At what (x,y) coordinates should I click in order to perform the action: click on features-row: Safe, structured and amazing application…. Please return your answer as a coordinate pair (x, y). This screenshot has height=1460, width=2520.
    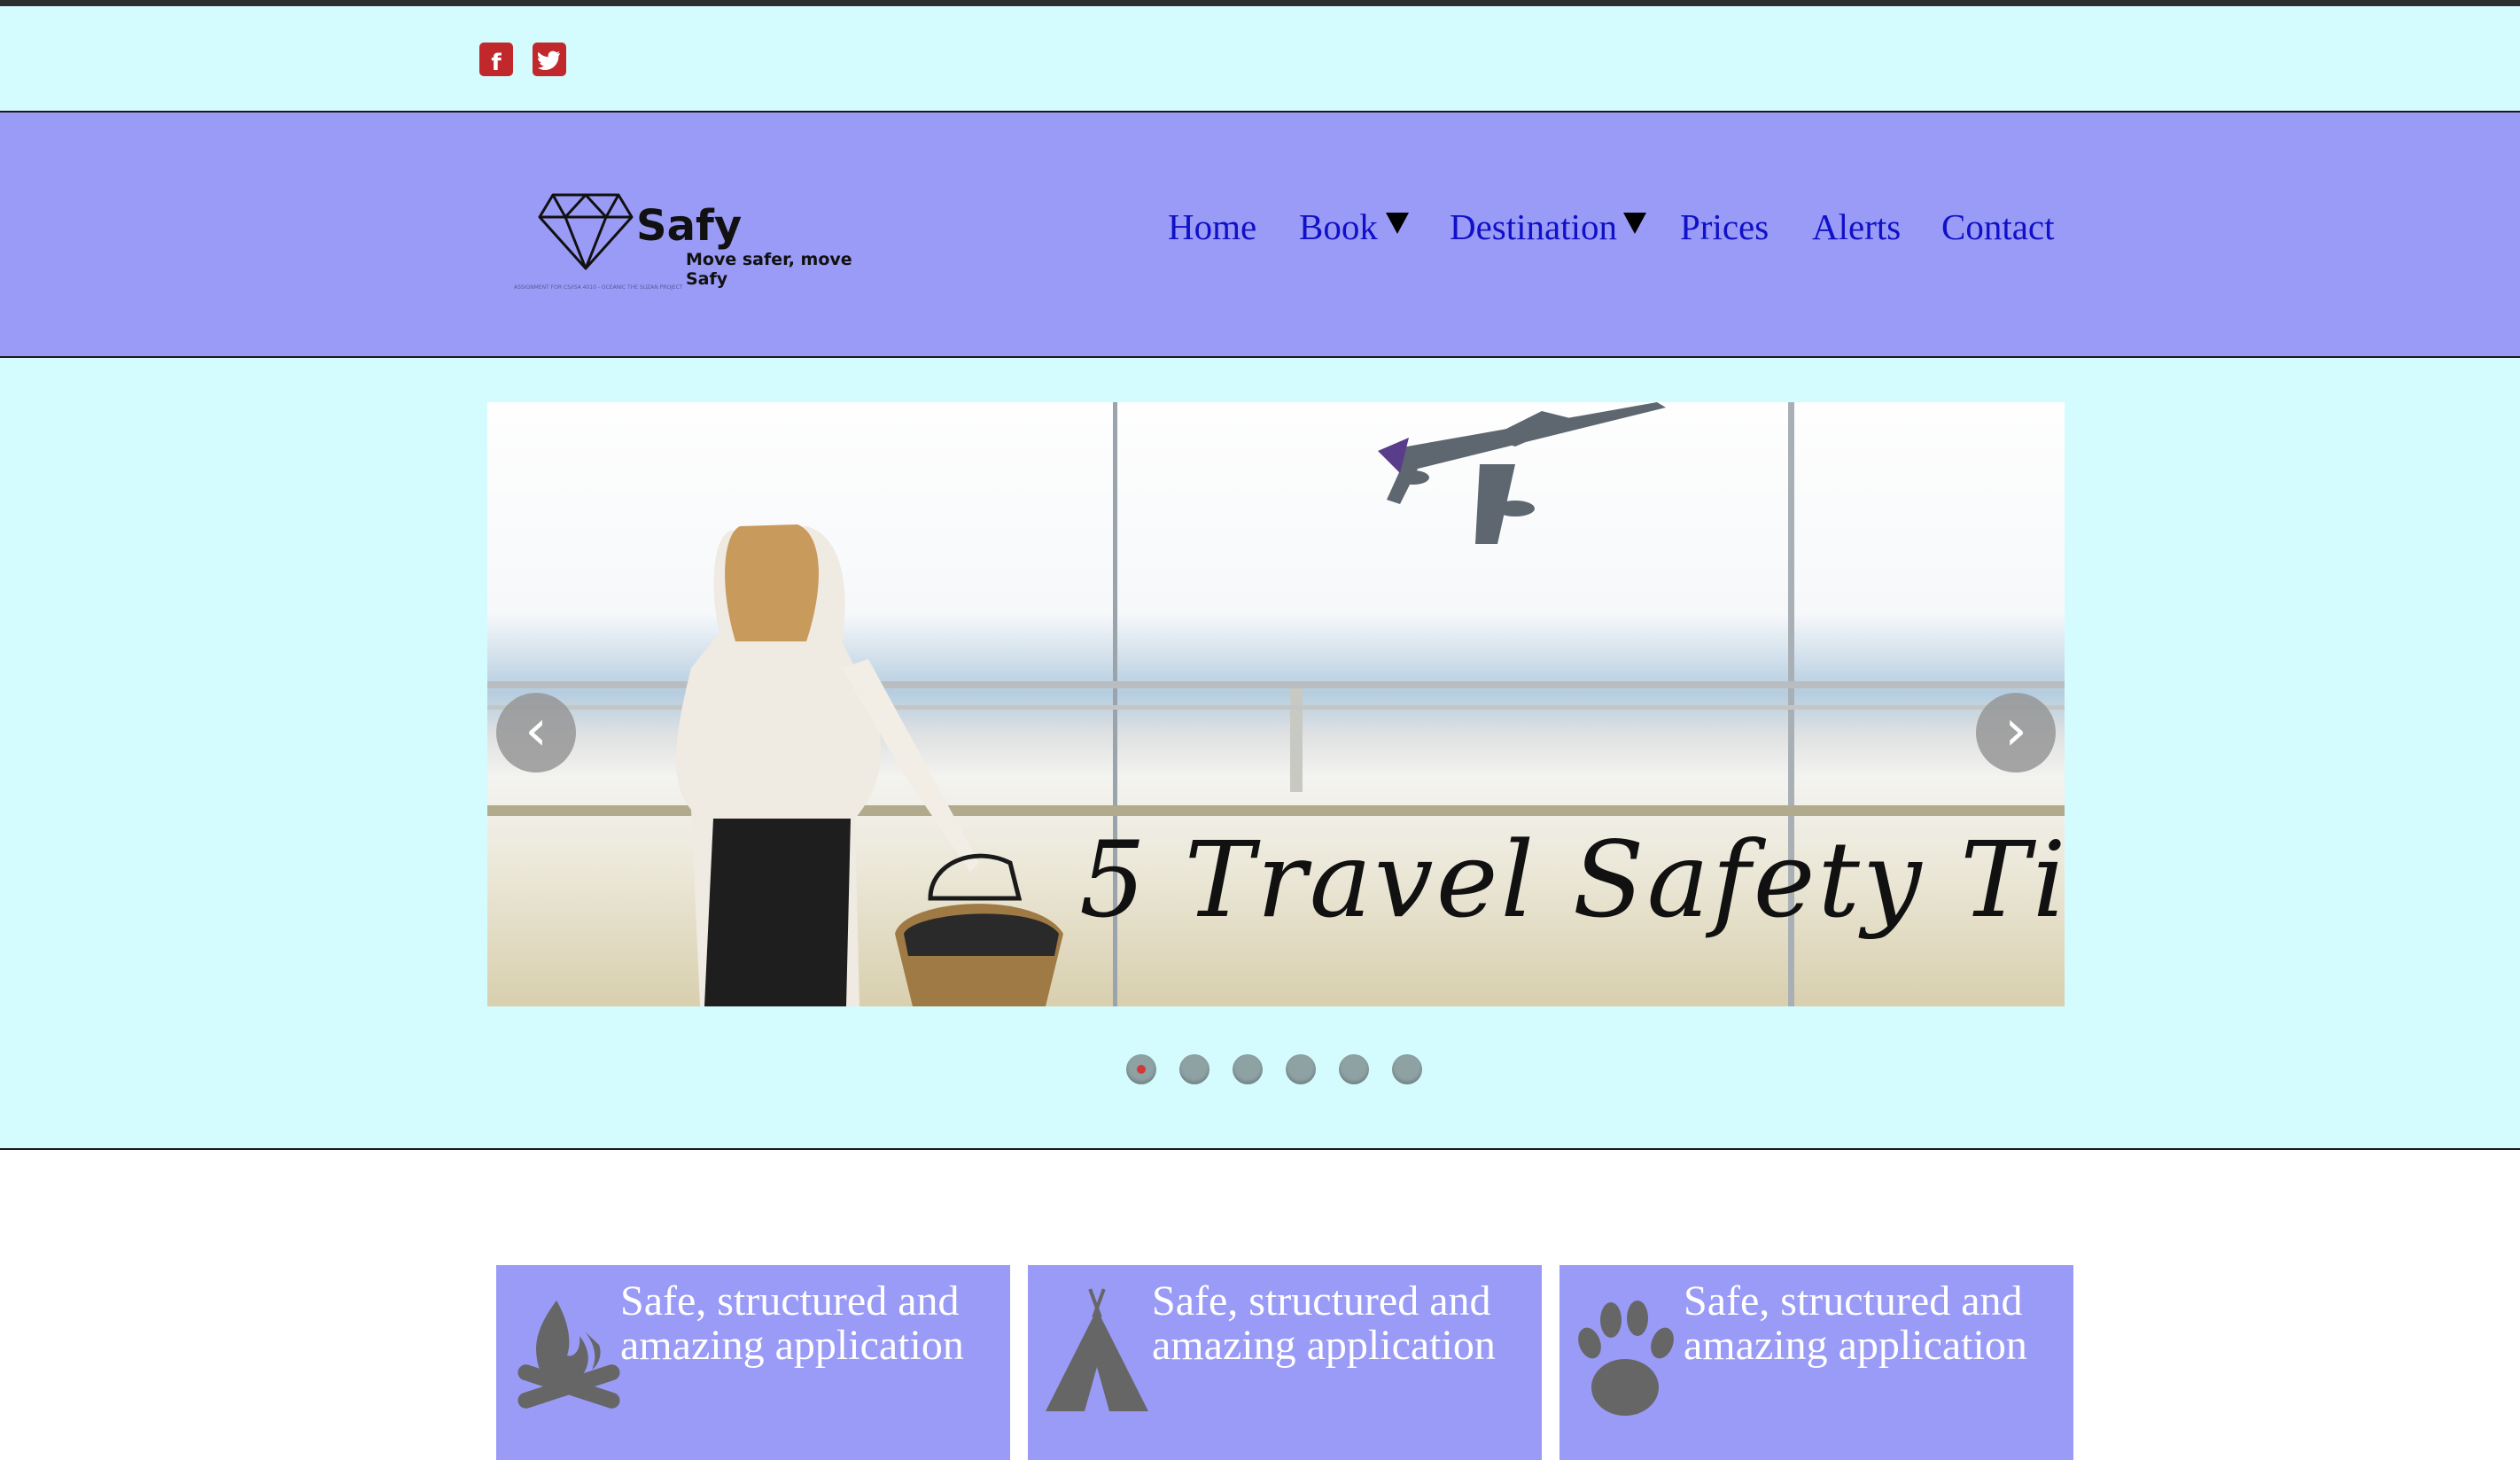
    Looking at the image, I should click on (1260, 1363).